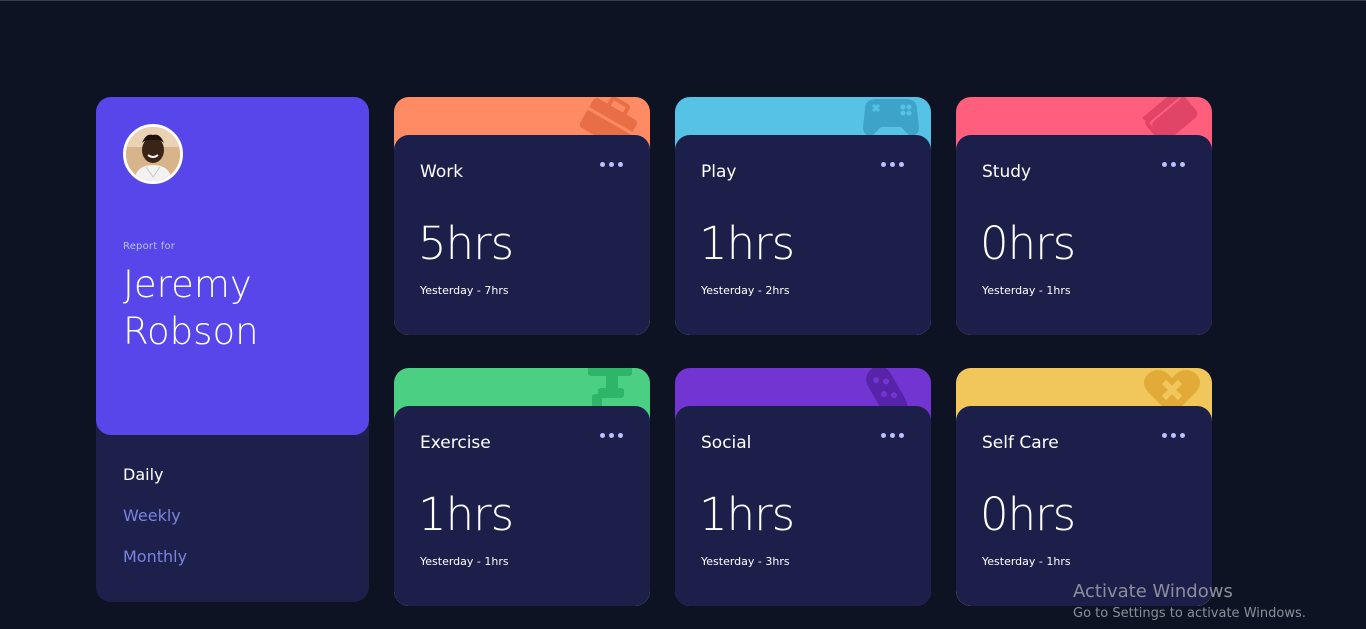  What do you see at coordinates (803, 235) in the screenshot?
I see `activity-card-body: Play 1hrs Yesterday - 2hrs` at bounding box center [803, 235].